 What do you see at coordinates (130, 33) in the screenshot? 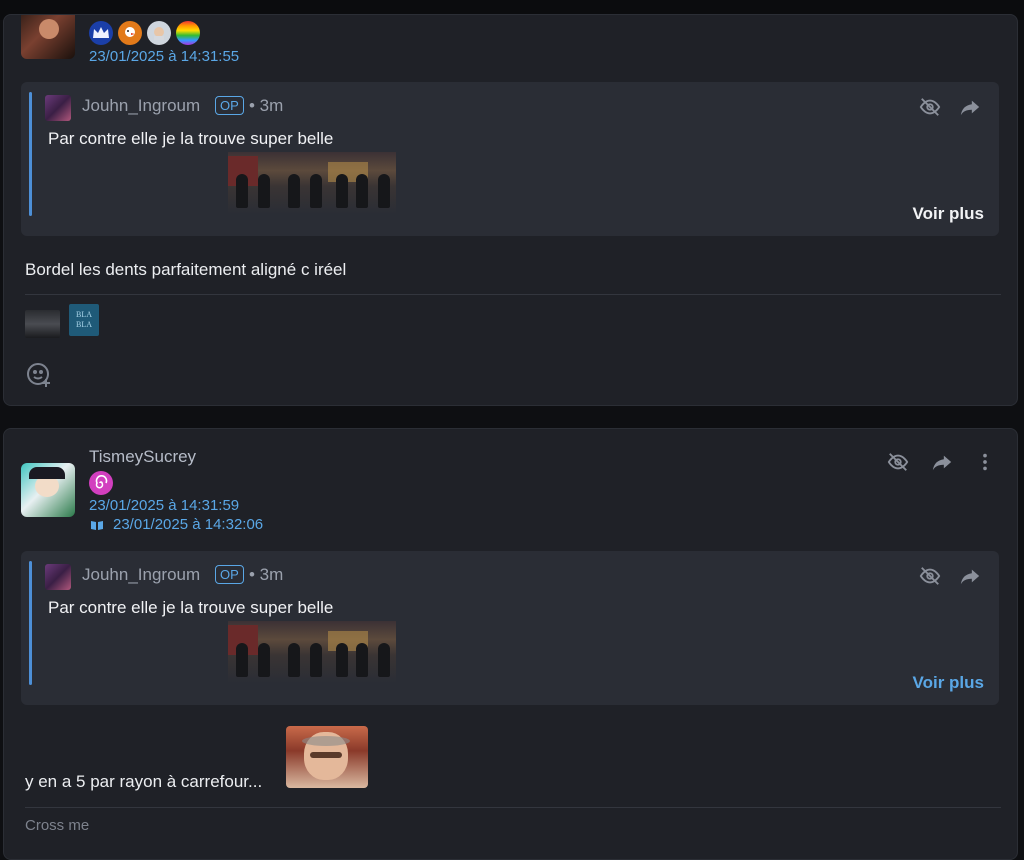
I see `duck-badge` at bounding box center [130, 33].